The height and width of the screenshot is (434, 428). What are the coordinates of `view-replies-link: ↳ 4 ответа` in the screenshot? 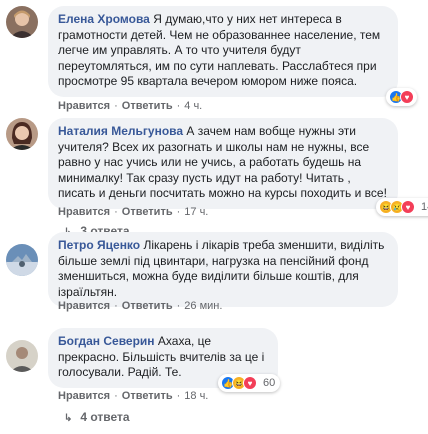 It's located at (97, 417).